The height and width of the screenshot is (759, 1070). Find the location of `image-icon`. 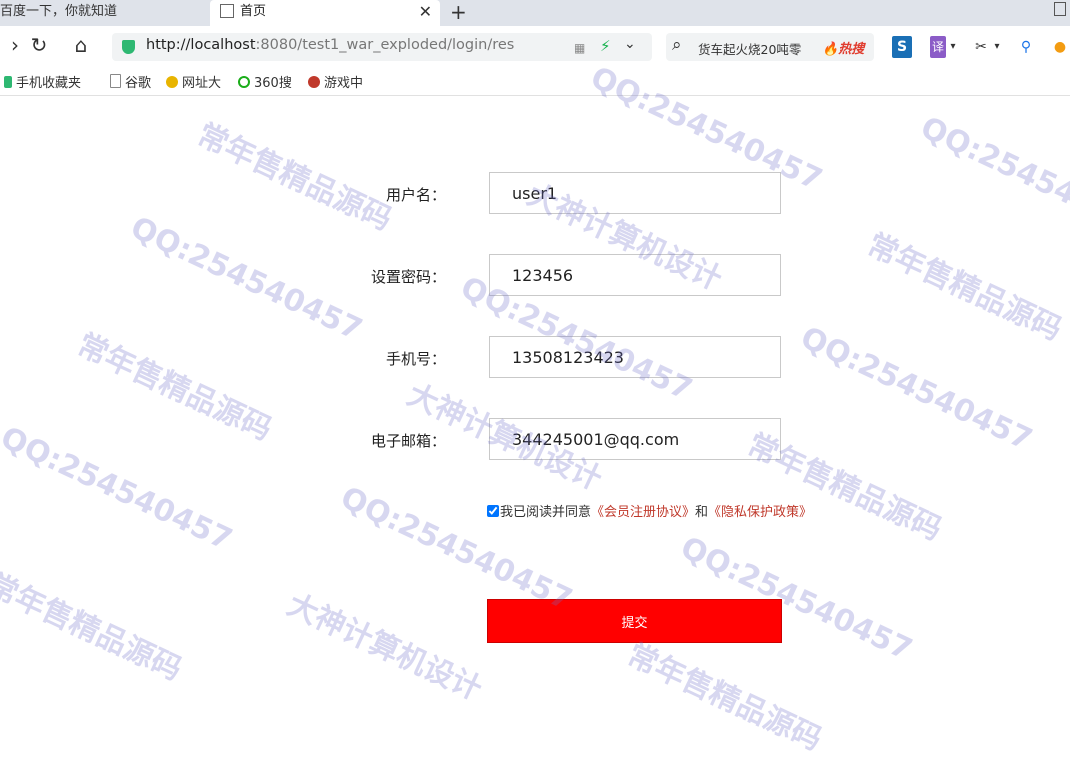

image-icon is located at coordinates (227, 11).